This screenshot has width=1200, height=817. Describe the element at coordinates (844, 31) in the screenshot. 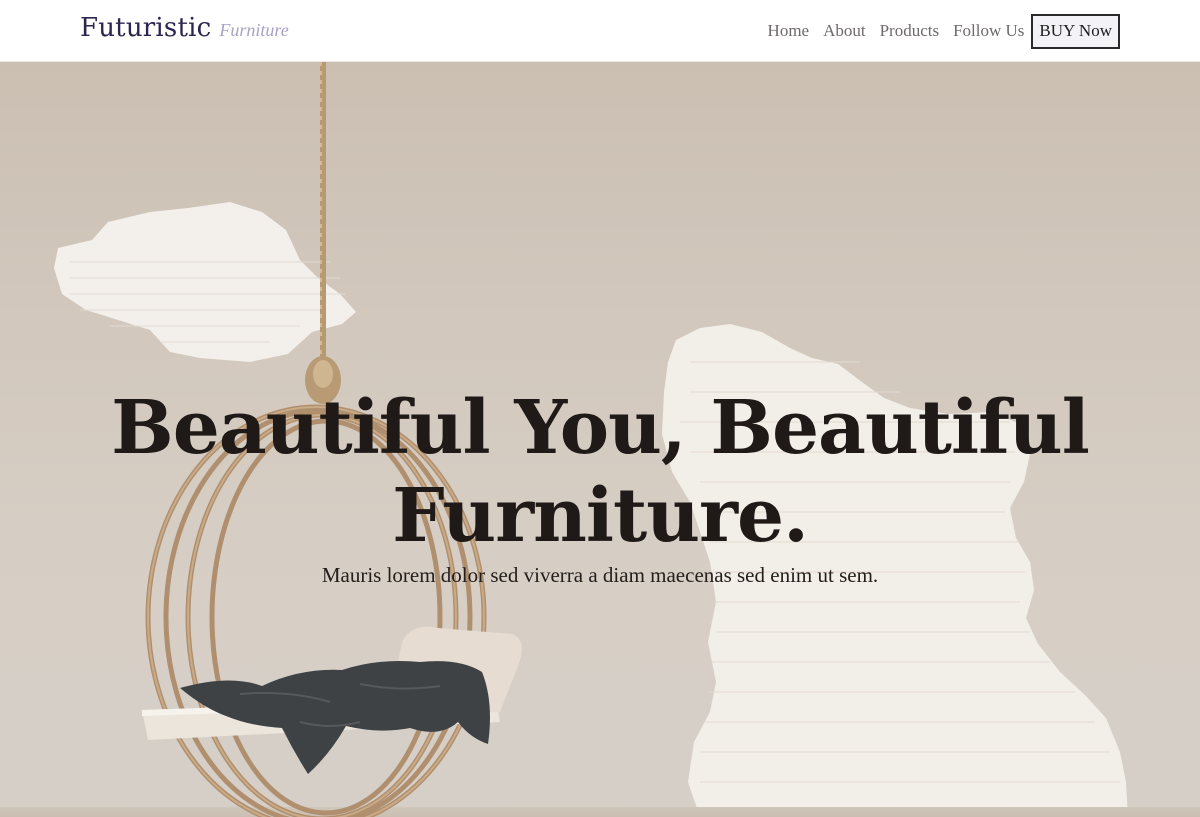

I see `nav-about: About` at that location.